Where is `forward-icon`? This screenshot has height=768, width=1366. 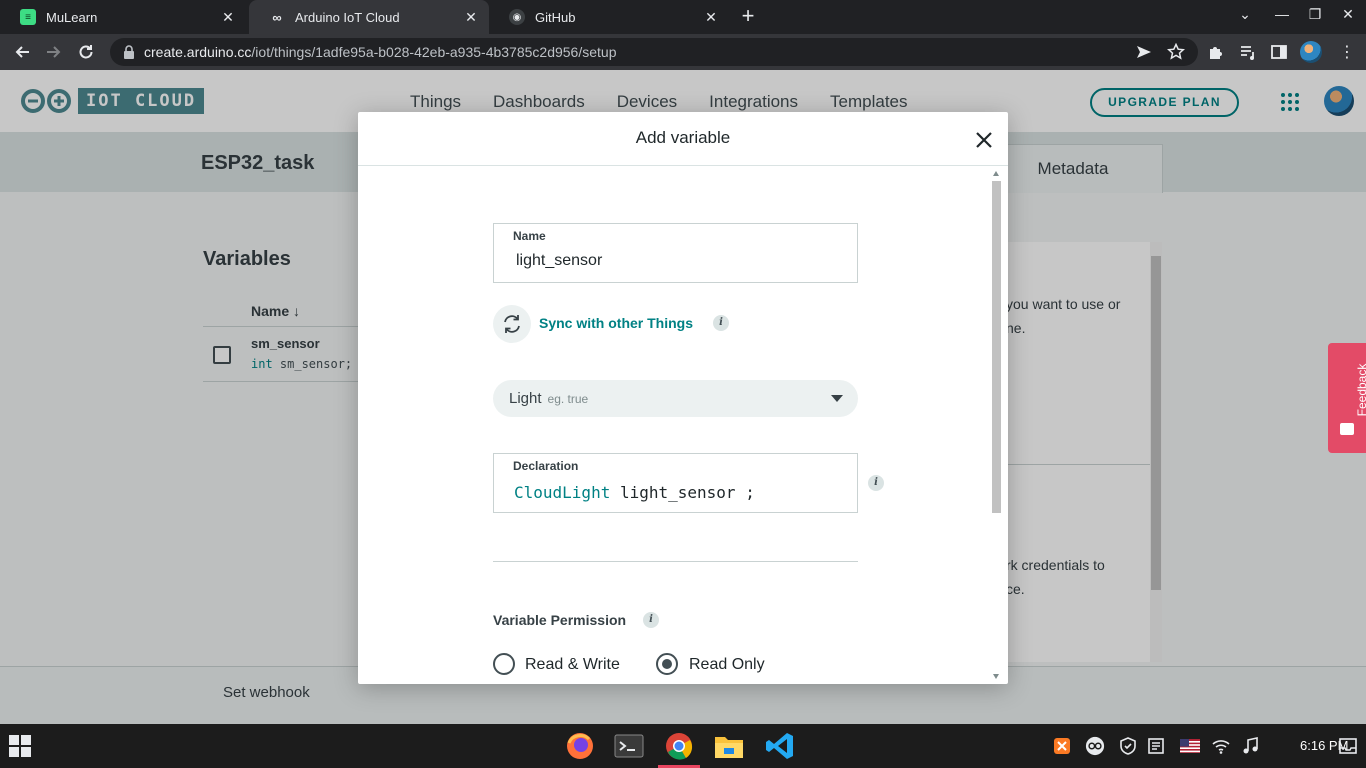
forward-icon is located at coordinates (54, 52).